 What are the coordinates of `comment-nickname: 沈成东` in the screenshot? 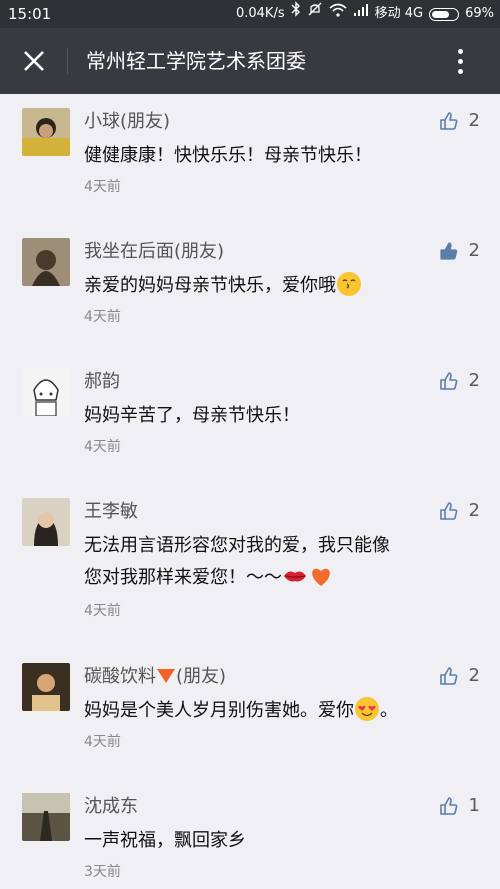 It's located at (111, 807).